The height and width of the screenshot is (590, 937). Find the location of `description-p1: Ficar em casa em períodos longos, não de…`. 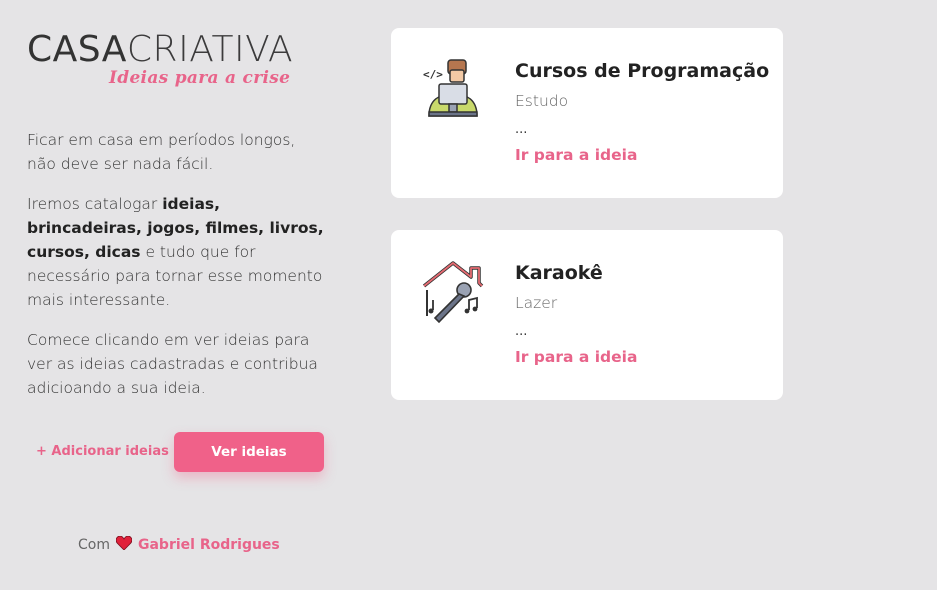

description-p1: Ficar em casa em períodos longos, não de… is located at coordinates (161, 152).